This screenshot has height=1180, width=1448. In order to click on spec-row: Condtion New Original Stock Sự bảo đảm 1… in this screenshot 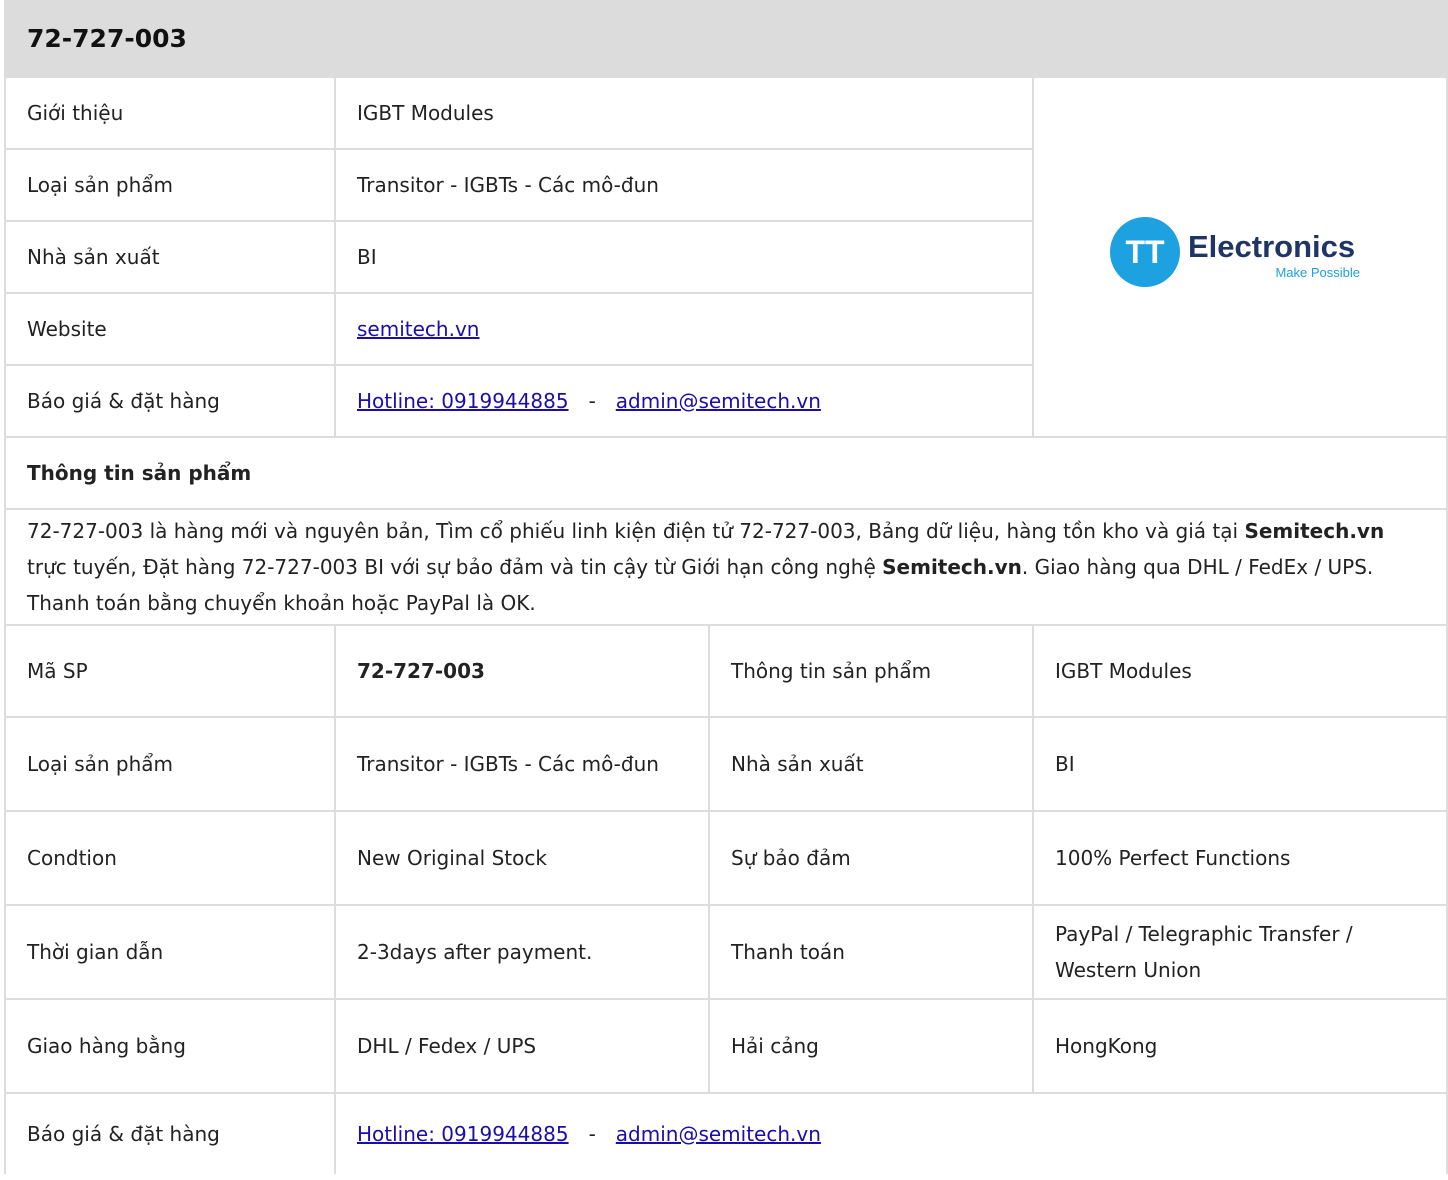, I will do `click(726, 858)`.